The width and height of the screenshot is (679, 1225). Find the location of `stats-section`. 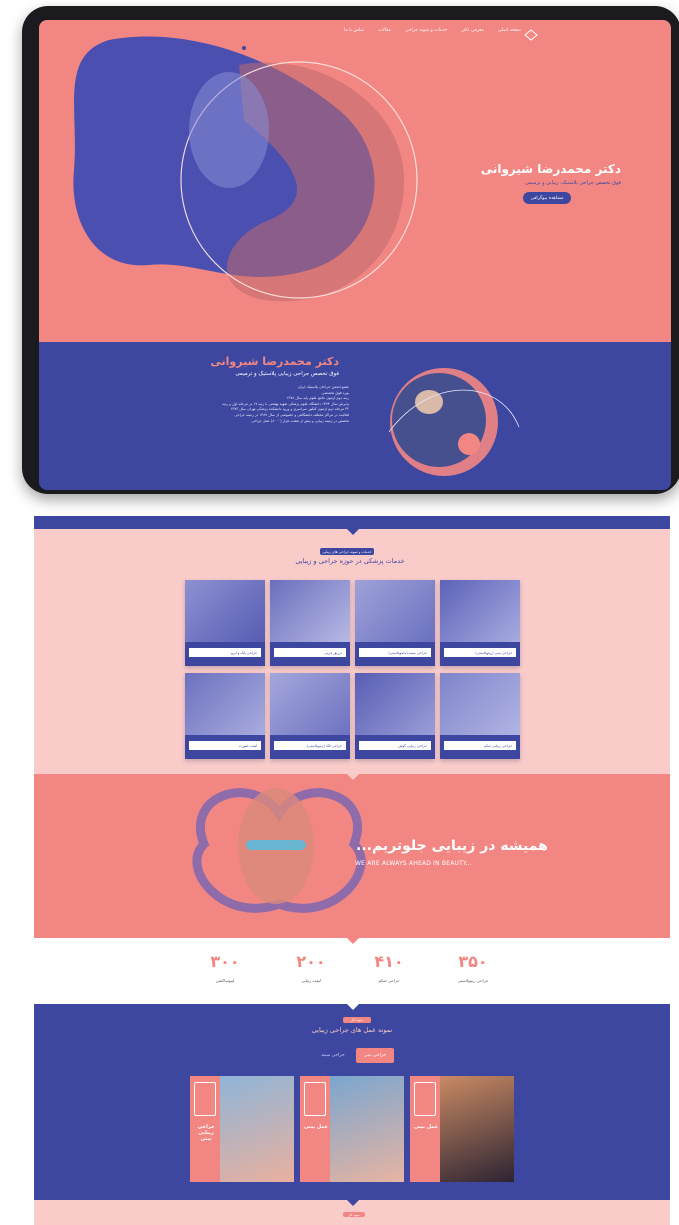

stats-section is located at coordinates (352, 971).